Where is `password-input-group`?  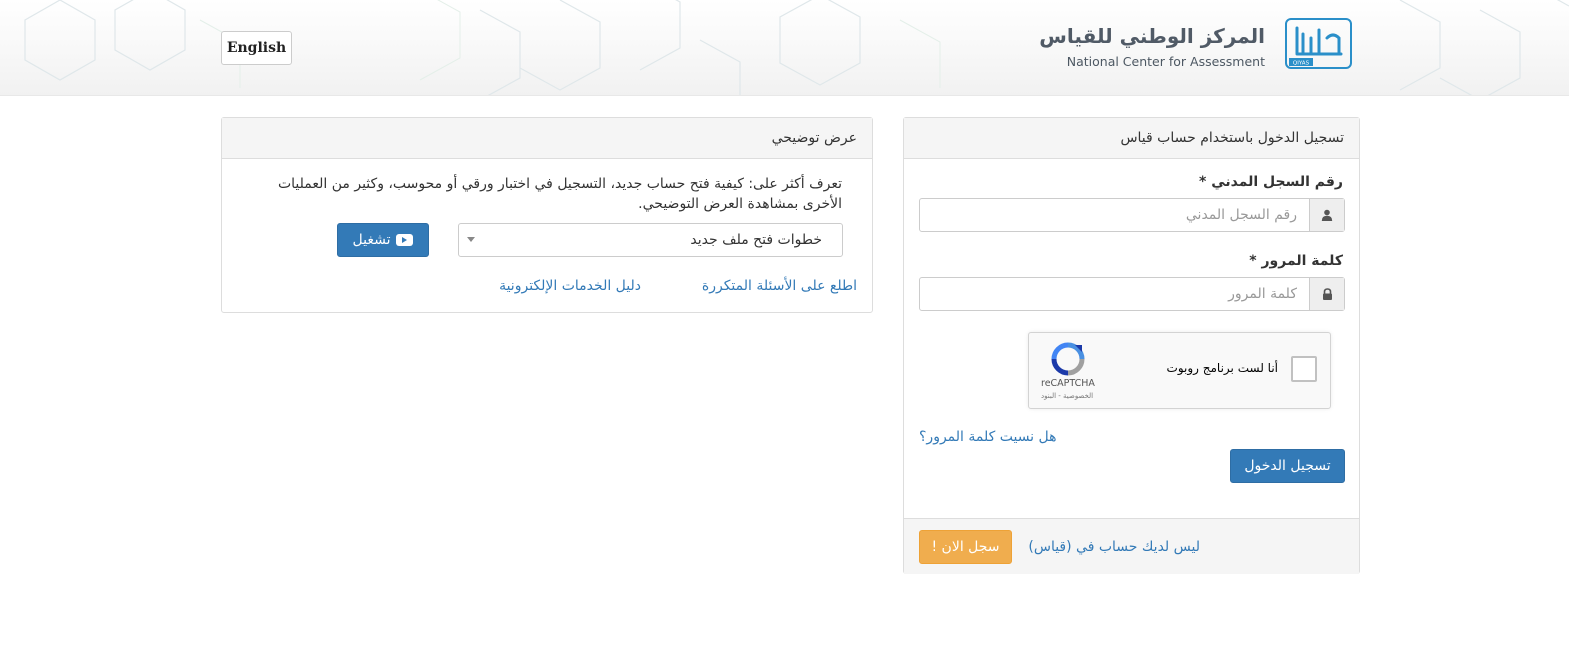
password-input-group is located at coordinates (1132, 294).